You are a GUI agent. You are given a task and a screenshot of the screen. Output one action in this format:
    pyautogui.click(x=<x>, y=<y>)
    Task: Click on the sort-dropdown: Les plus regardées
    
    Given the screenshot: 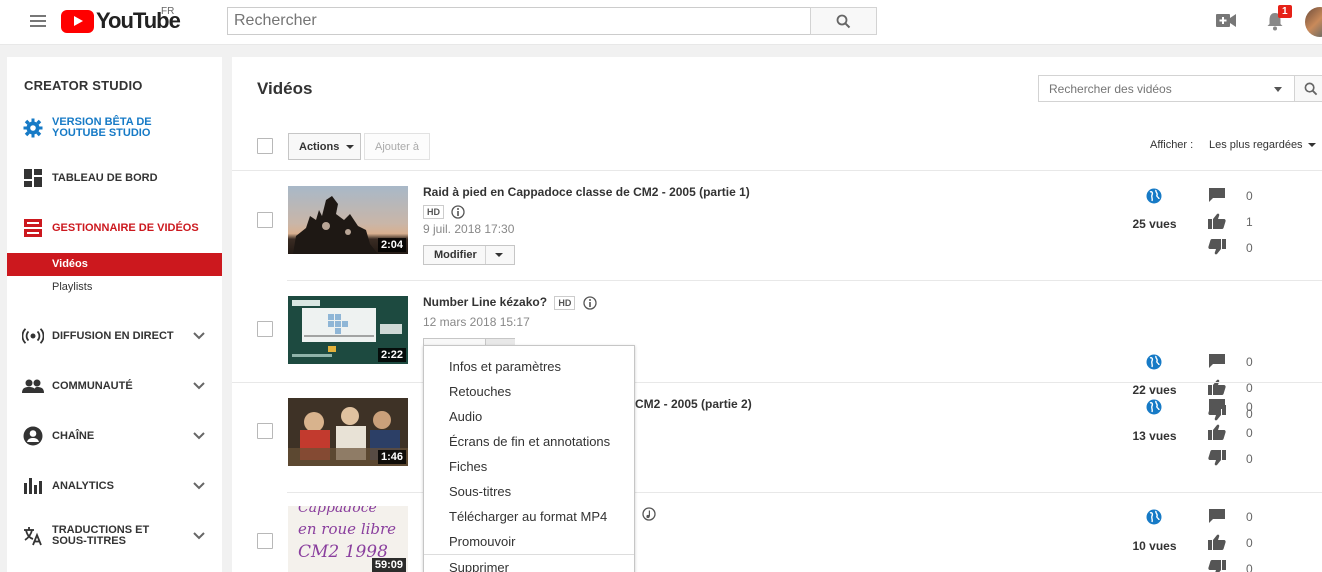 What is the action you would take?
    pyautogui.click(x=1262, y=145)
    